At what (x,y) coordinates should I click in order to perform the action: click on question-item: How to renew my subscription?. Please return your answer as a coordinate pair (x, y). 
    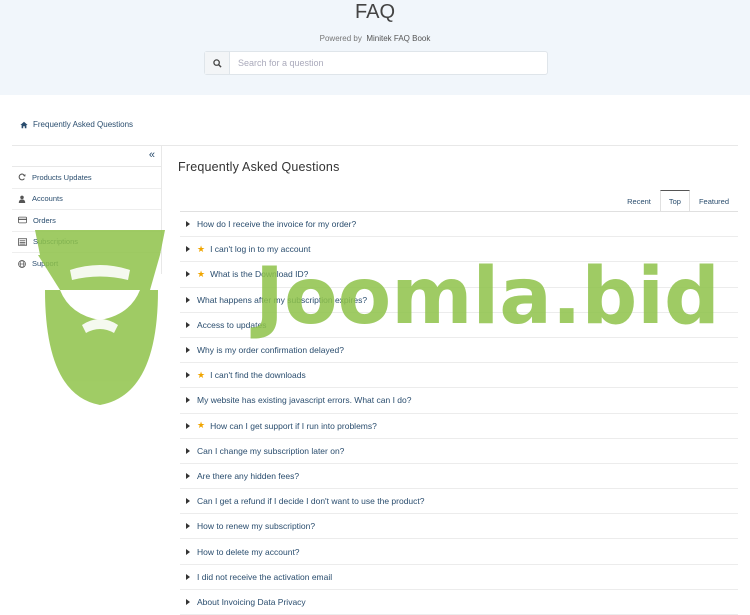
    Looking at the image, I should click on (459, 527).